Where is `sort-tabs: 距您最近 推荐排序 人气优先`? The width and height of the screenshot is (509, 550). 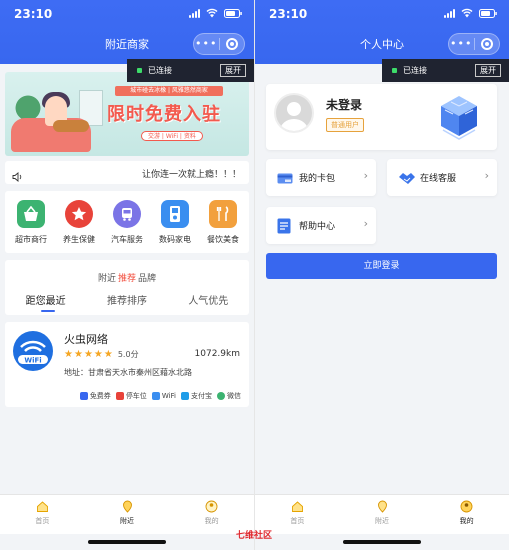 sort-tabs: 距您最近 推荐排序 人气优先 is located at coordinates (127, 299).